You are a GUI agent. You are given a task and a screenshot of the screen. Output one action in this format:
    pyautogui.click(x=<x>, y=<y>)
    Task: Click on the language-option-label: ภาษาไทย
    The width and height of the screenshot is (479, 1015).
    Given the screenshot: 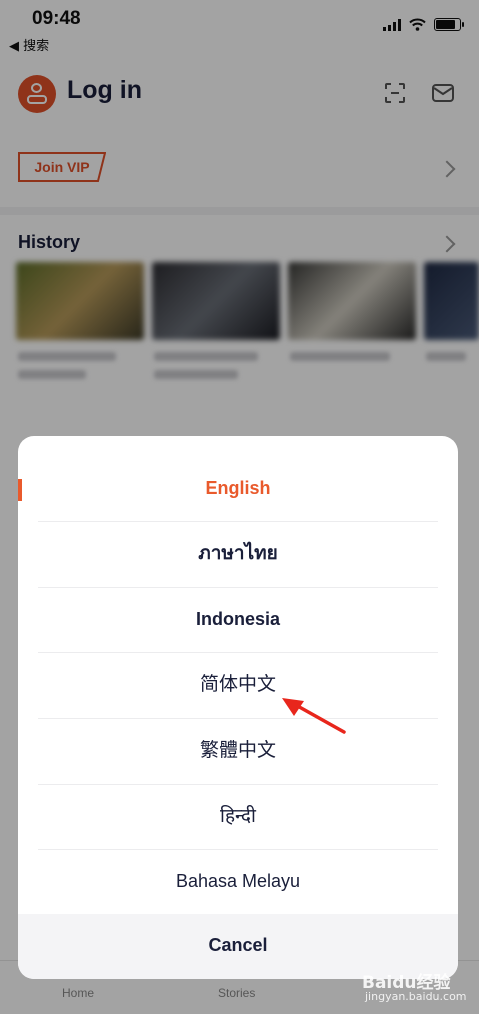 What is the action you would take?
    pyautogui.click(x=238, y=553)
    